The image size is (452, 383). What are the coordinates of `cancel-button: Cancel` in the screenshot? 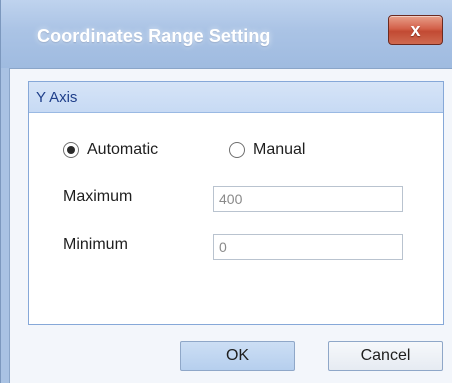 It's located at (385, 356).